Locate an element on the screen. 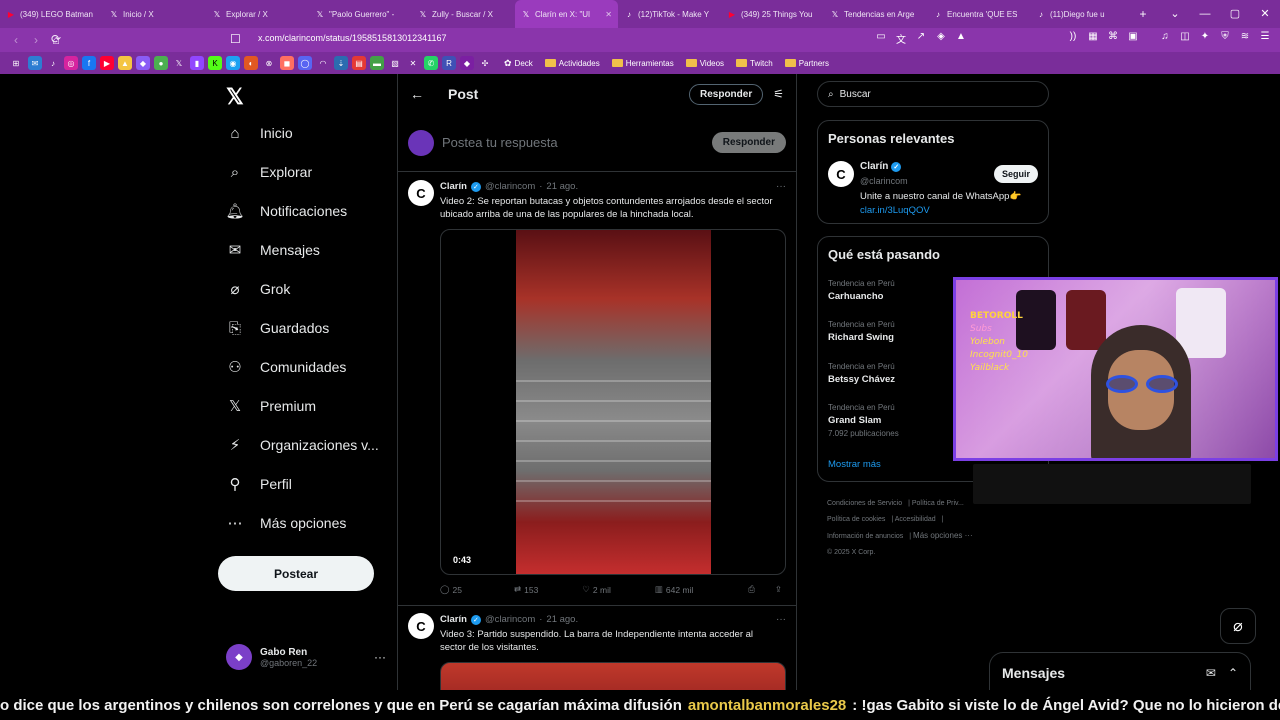  nav-item-notificaciones: 🔔︎ Notificaciones is located at coordinates (286, 211).